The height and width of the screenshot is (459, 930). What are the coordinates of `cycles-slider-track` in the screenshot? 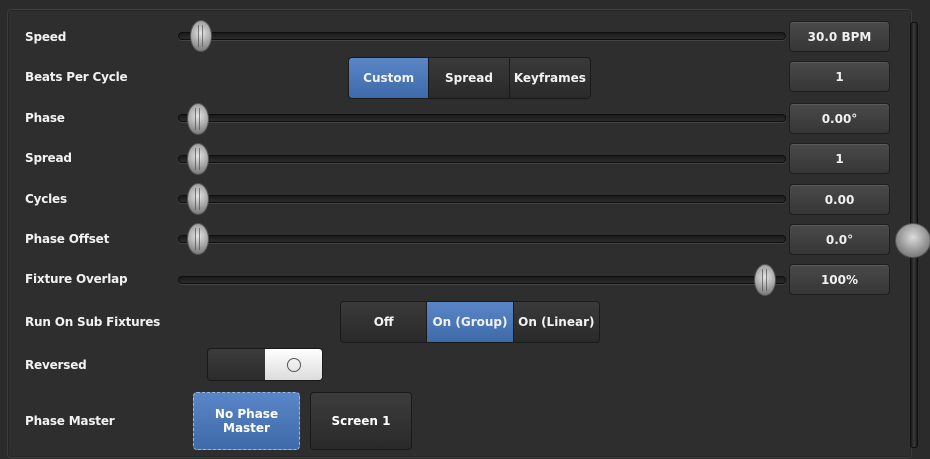 It's located at (482, 199).